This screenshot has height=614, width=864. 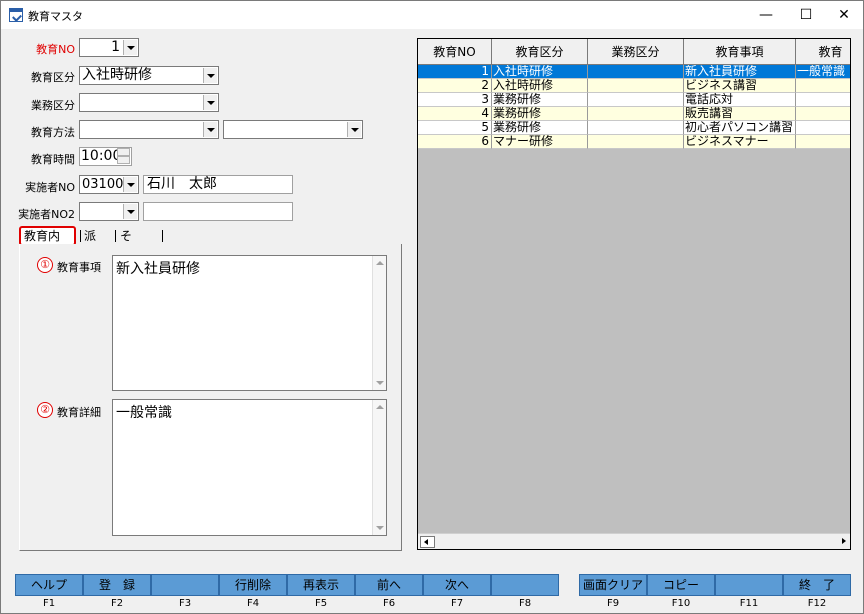 What do you see at coordinates (455, 52) in the screenshot?
I see `grid-header-edu-no: 教育NO` at bounding box center [455, 52].